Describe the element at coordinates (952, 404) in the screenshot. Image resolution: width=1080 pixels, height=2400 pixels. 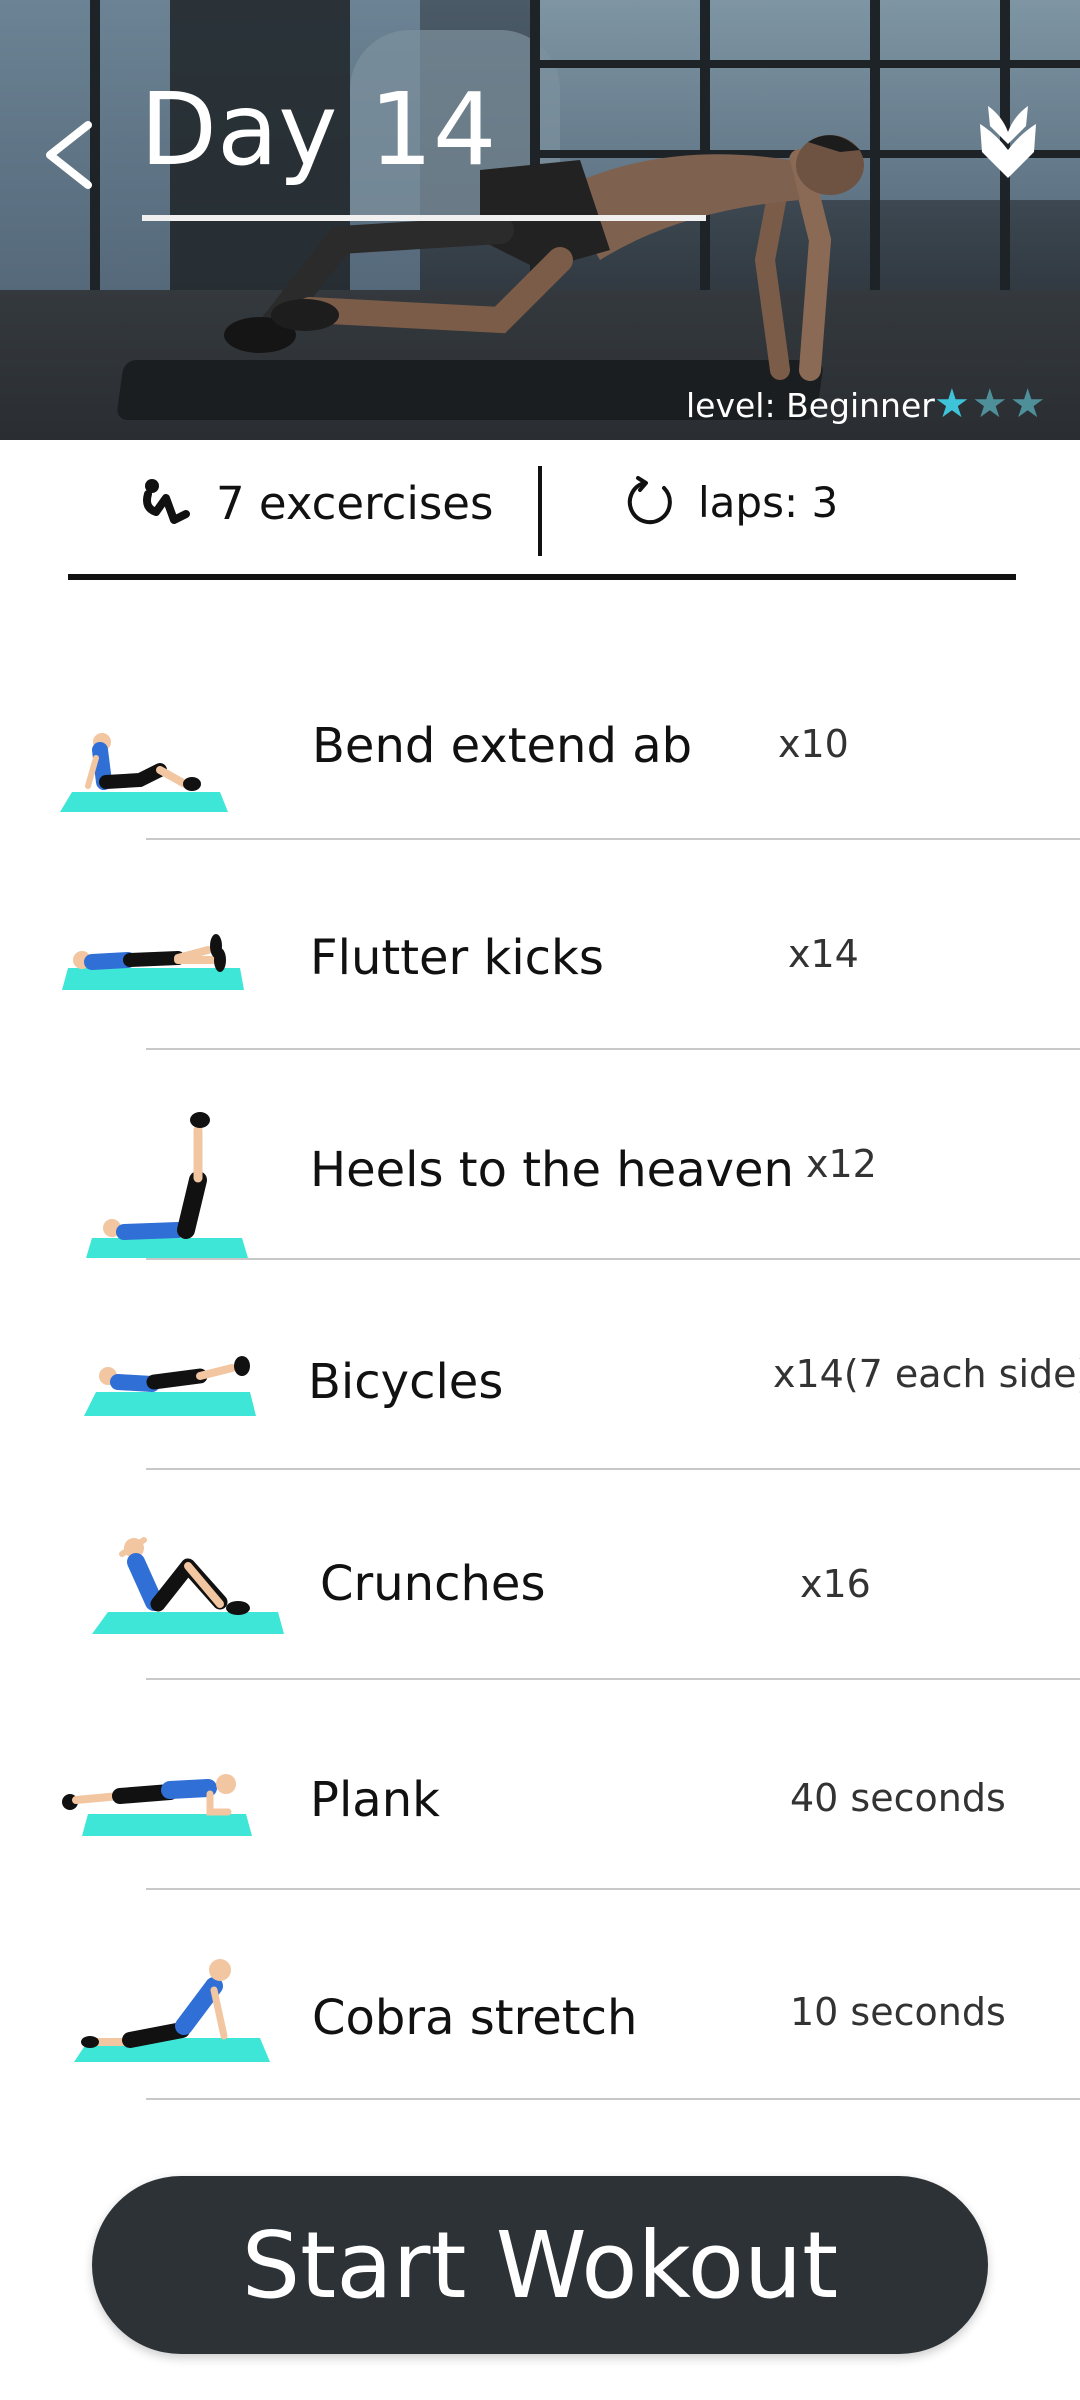
I see `star-filled-icon: ★` at that location.